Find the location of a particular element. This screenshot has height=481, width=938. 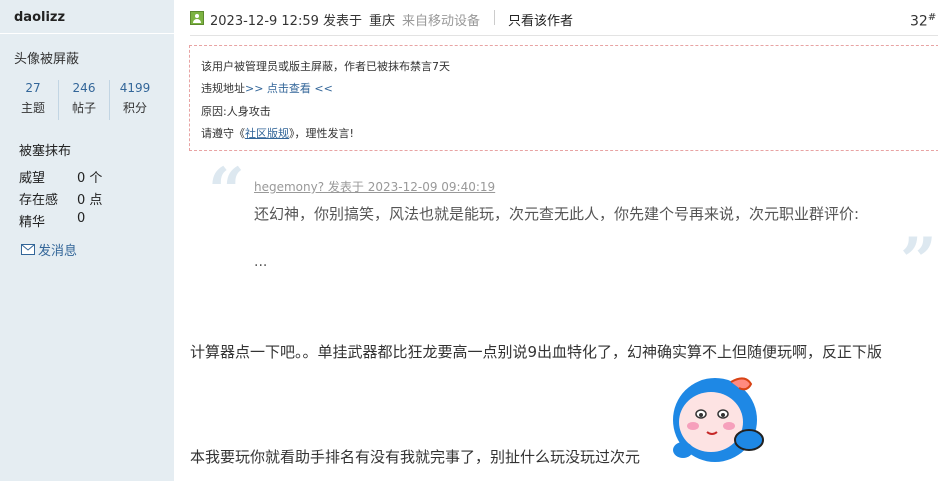

info-value: 0 is located at coordinates (81, 218).